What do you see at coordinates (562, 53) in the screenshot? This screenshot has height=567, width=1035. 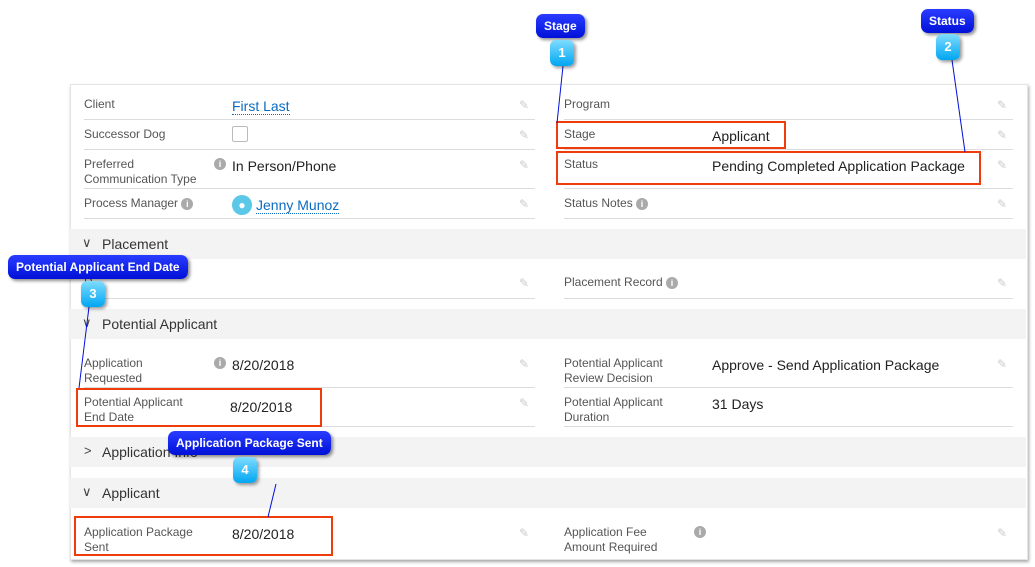 I see `callout-number-1: 1` at bounding box center [562, 53].